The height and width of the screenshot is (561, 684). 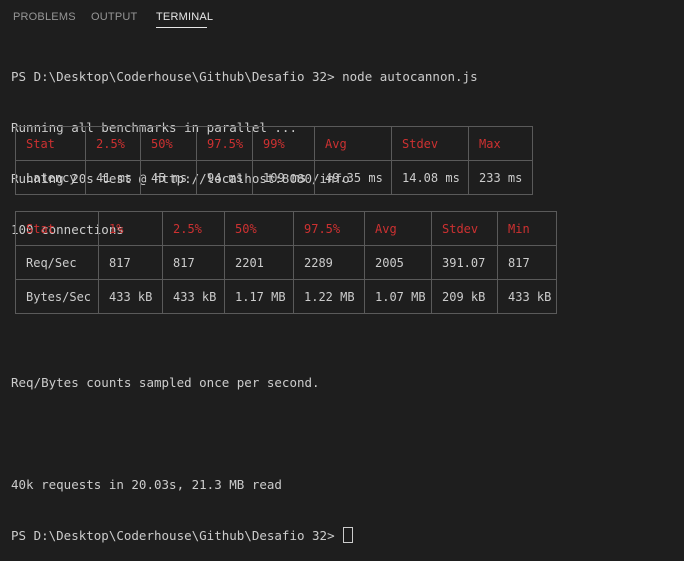 What do you see at coordinates (168, 177) in the screenshot?
I see `table-cell: 45 ms` at bounding box center [168, 177].